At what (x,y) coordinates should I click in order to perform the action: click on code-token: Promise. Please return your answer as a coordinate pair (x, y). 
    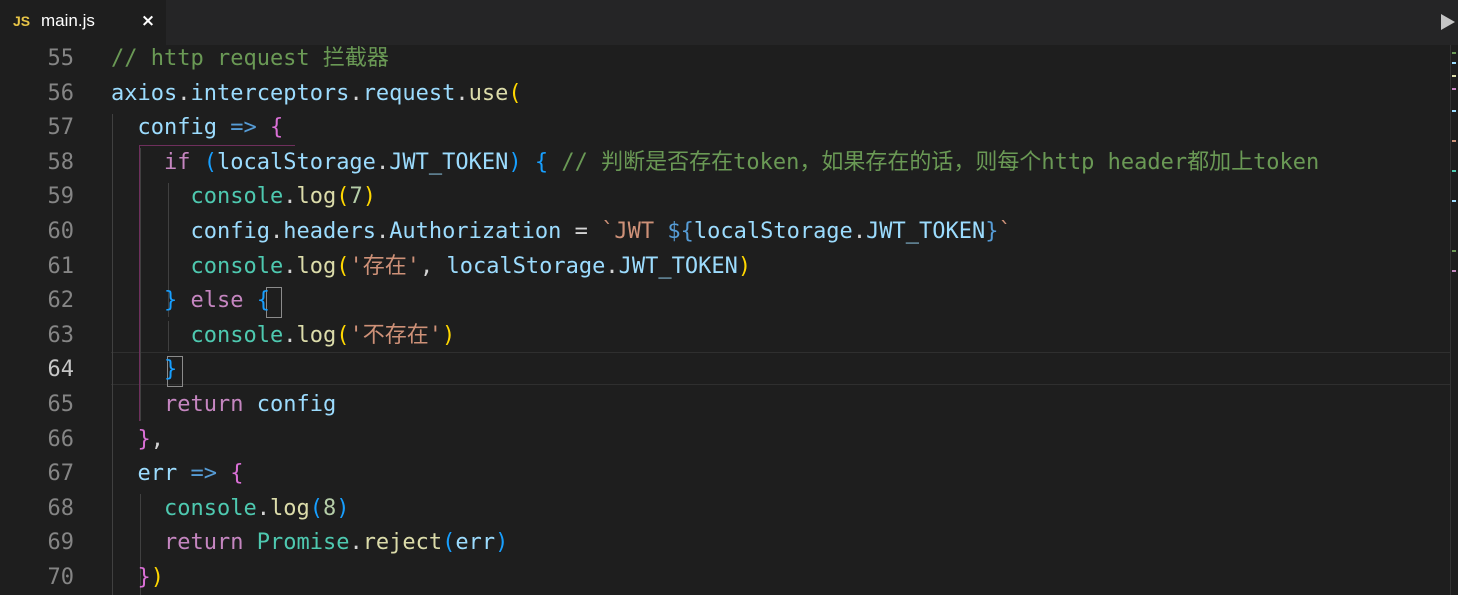
    Looking at the image, I should click on (303, 543).